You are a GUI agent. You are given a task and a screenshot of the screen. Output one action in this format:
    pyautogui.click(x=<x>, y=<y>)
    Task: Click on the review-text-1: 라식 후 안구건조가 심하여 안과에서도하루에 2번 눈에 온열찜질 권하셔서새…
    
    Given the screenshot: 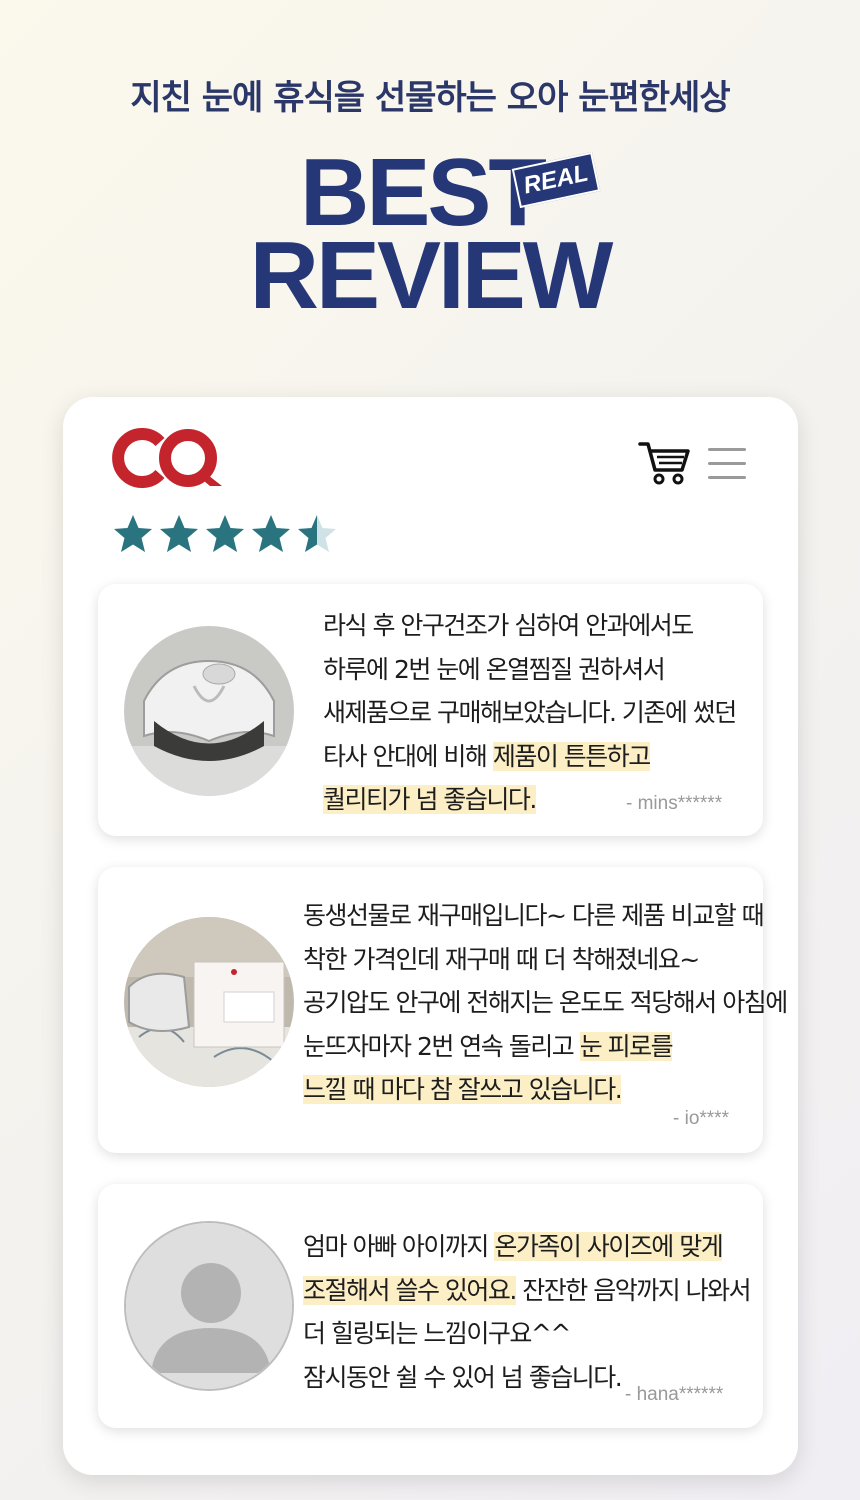 What is the action you would take?
    pyautogui.click(x=530, y=713)
    